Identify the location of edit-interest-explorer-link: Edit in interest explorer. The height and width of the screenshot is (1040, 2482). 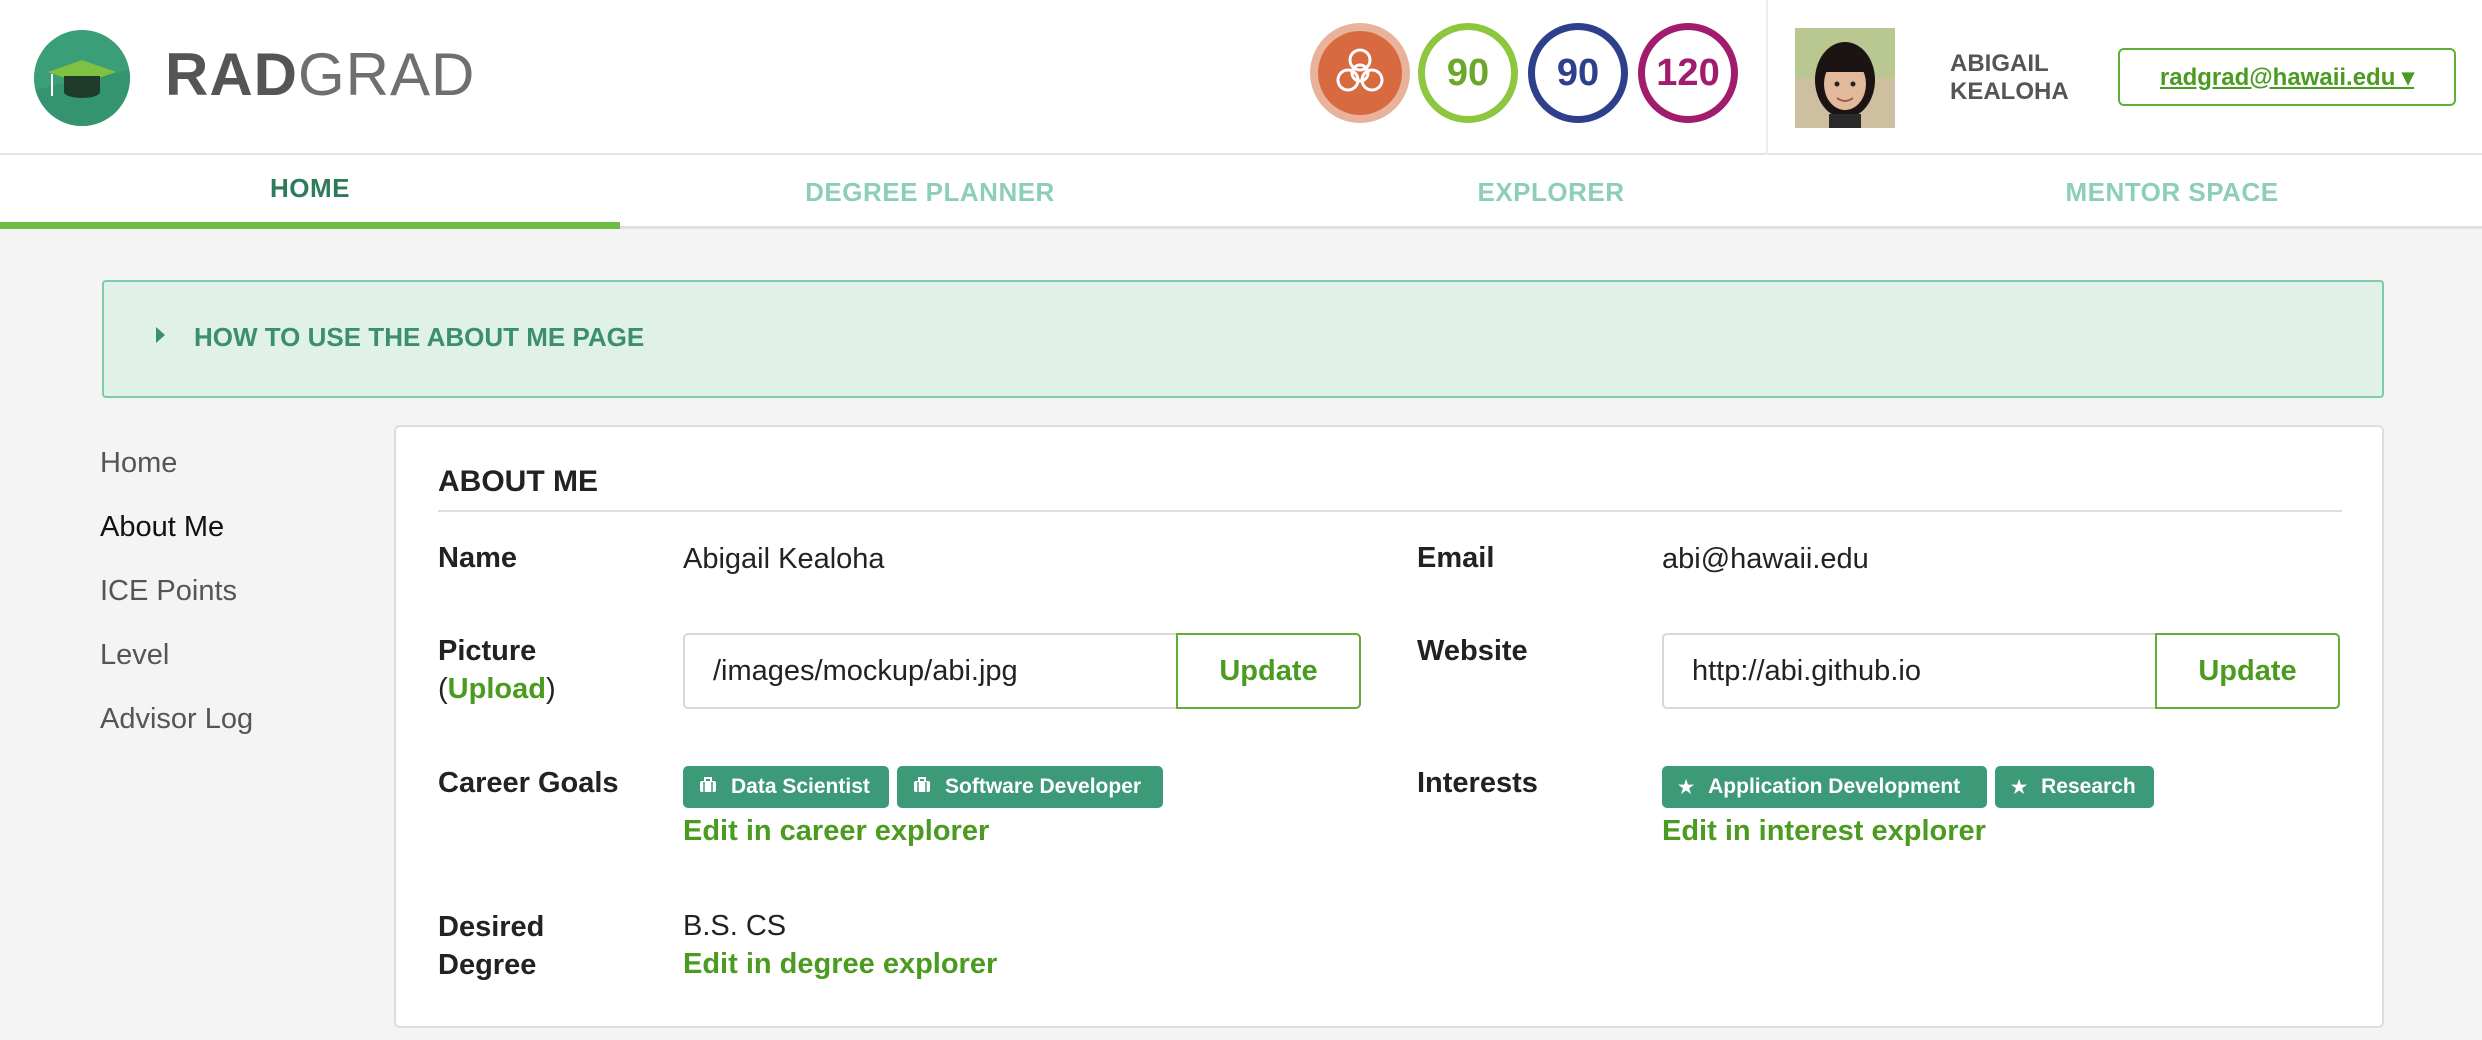
(1824, 831).